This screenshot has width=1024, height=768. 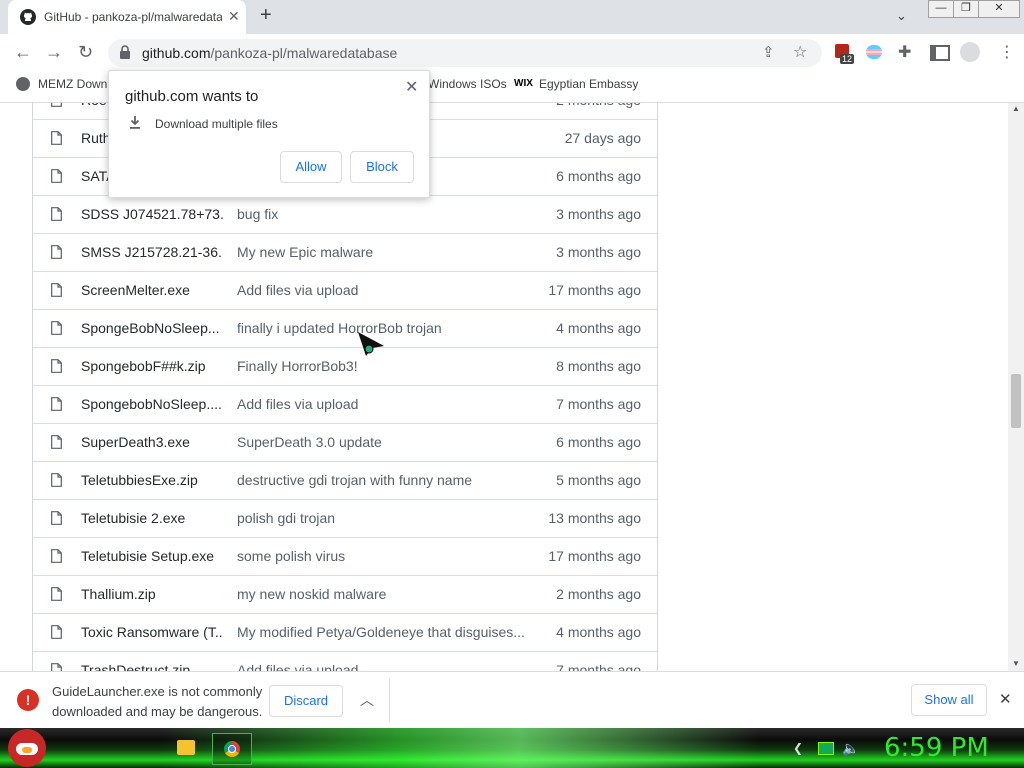 What do you see at coordinates (125, 52) in the screenshot?
I see `lock-icon` at bounding box center [125, 52].